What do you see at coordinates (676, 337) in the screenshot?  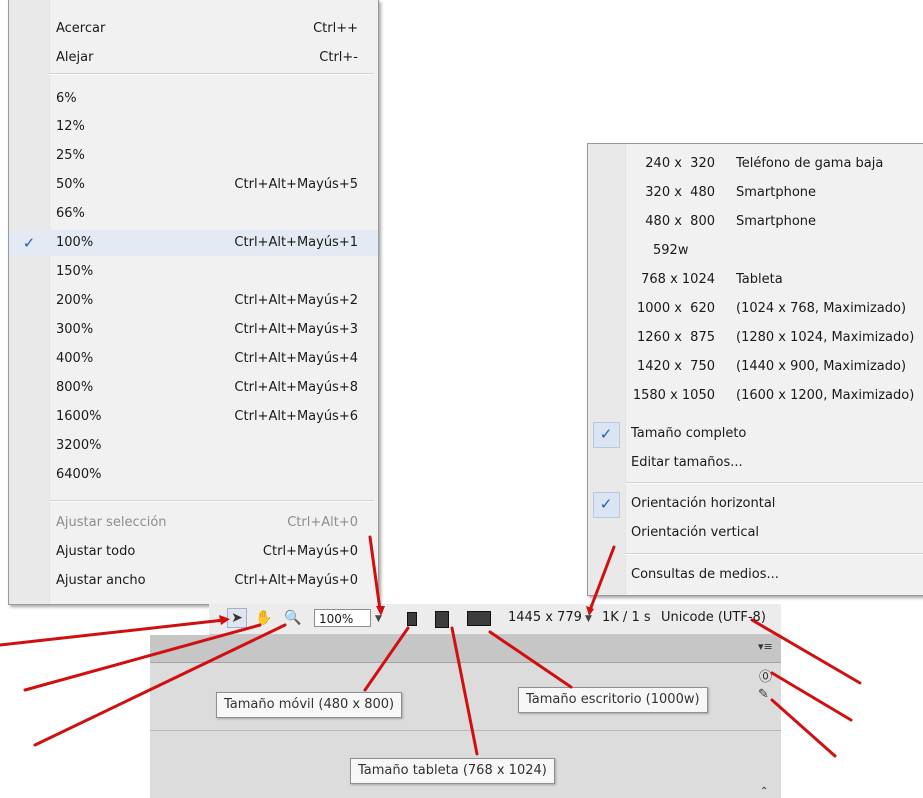 I see `window-size-dimensions: 1260 x 875` at bounding box center [676, 337].